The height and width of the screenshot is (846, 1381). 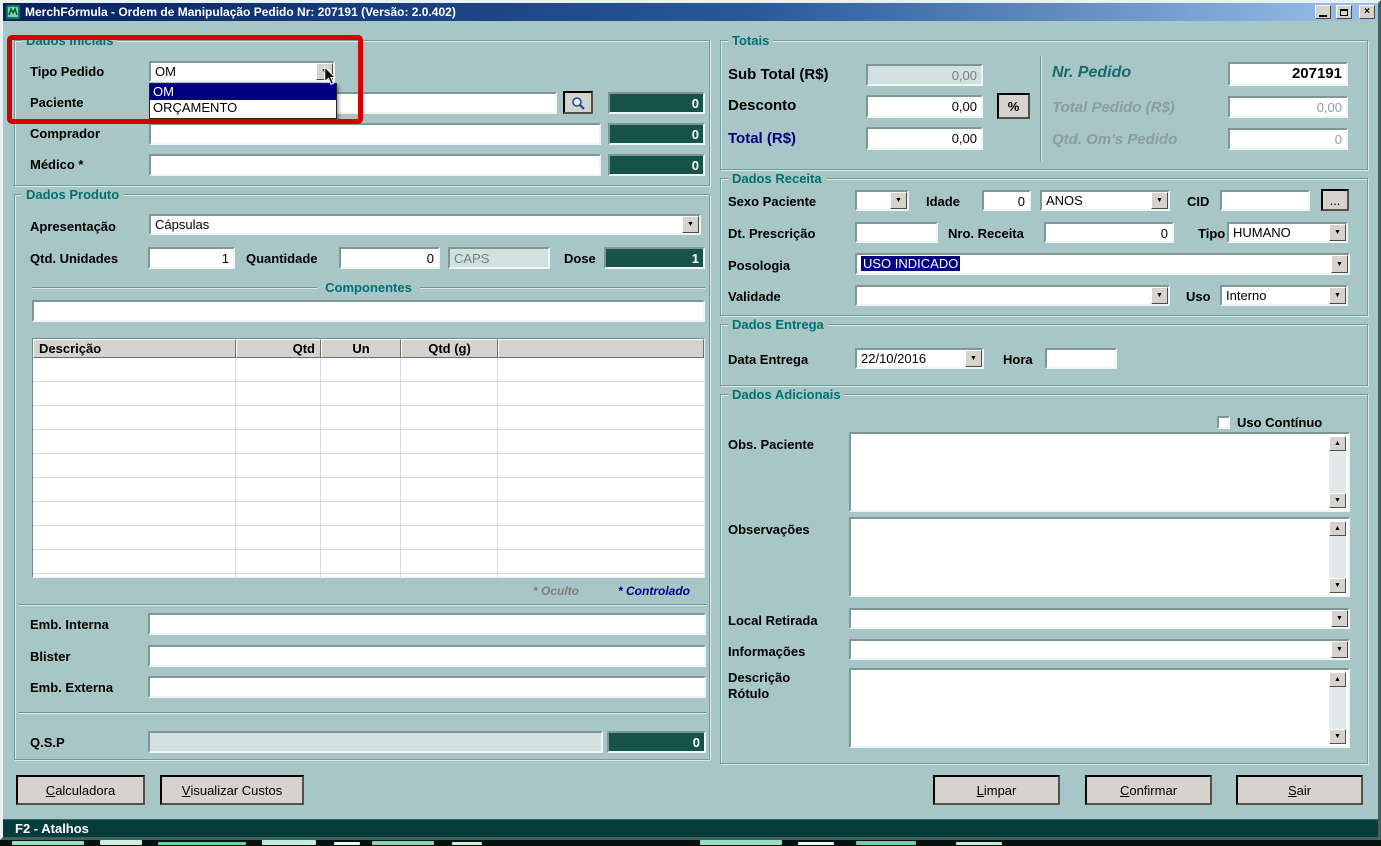 I want to click on total-label: Total (R$), so click(x=762, y=138).